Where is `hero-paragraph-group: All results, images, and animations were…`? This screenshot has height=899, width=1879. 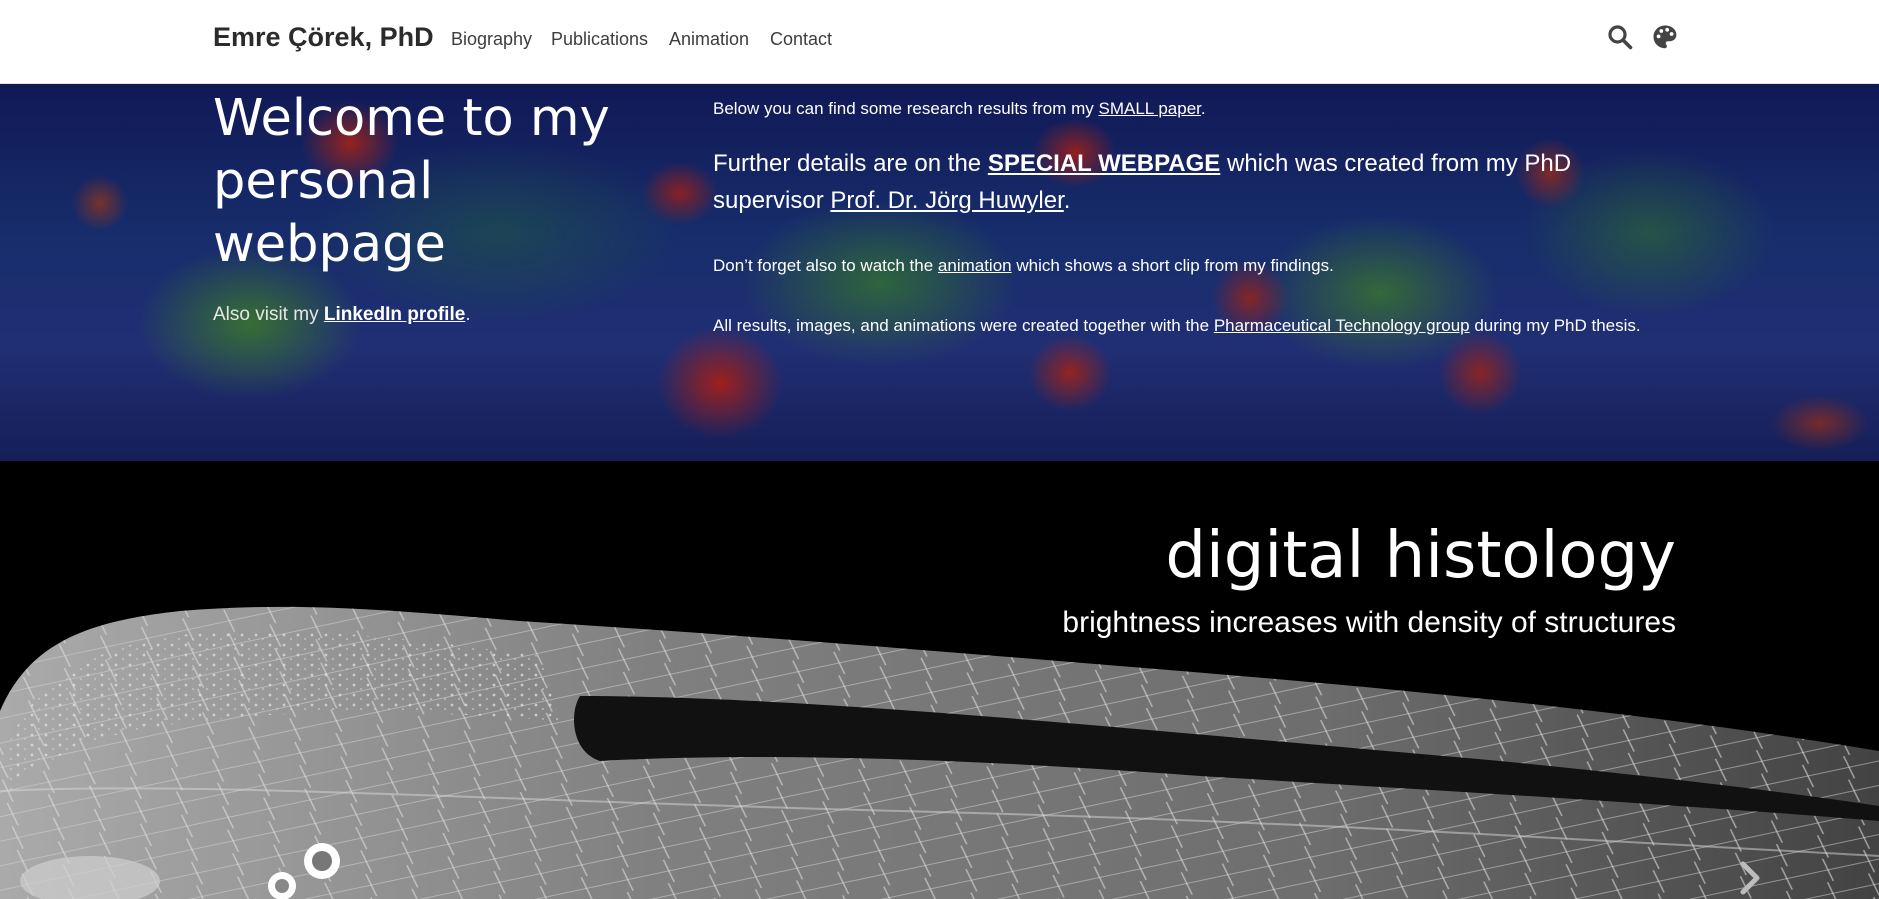
hero-paragraph-group: All results, images, and animations were… is located at coordinates (1193, 326).